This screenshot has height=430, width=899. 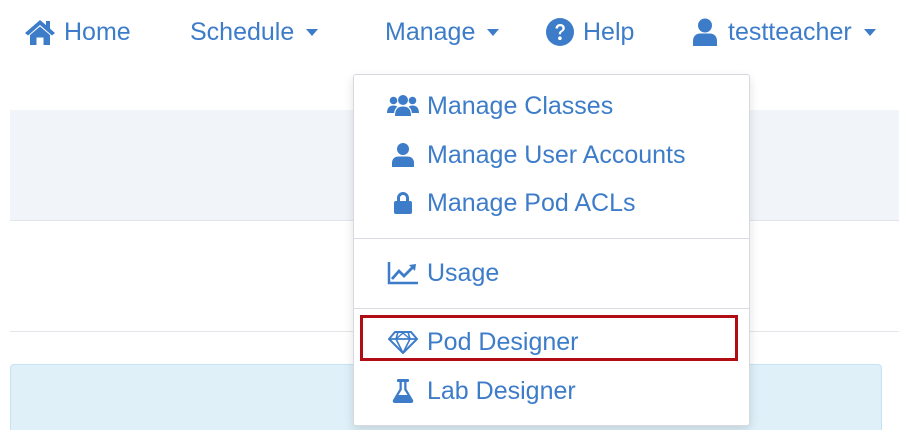 What do you see at coordinates (501, 390) in the screenshot?
I see `menu-item-label: Lab Designer` at bounding box center [501, 390].